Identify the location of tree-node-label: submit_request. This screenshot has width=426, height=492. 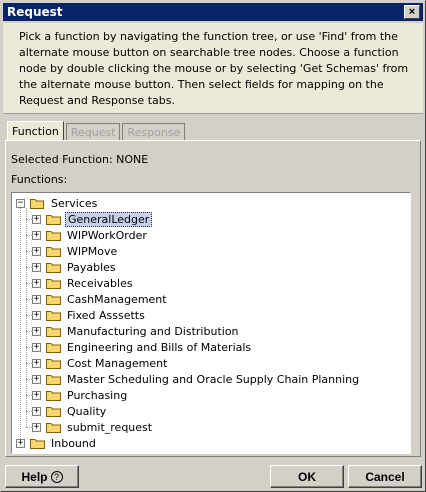
(110, 427).